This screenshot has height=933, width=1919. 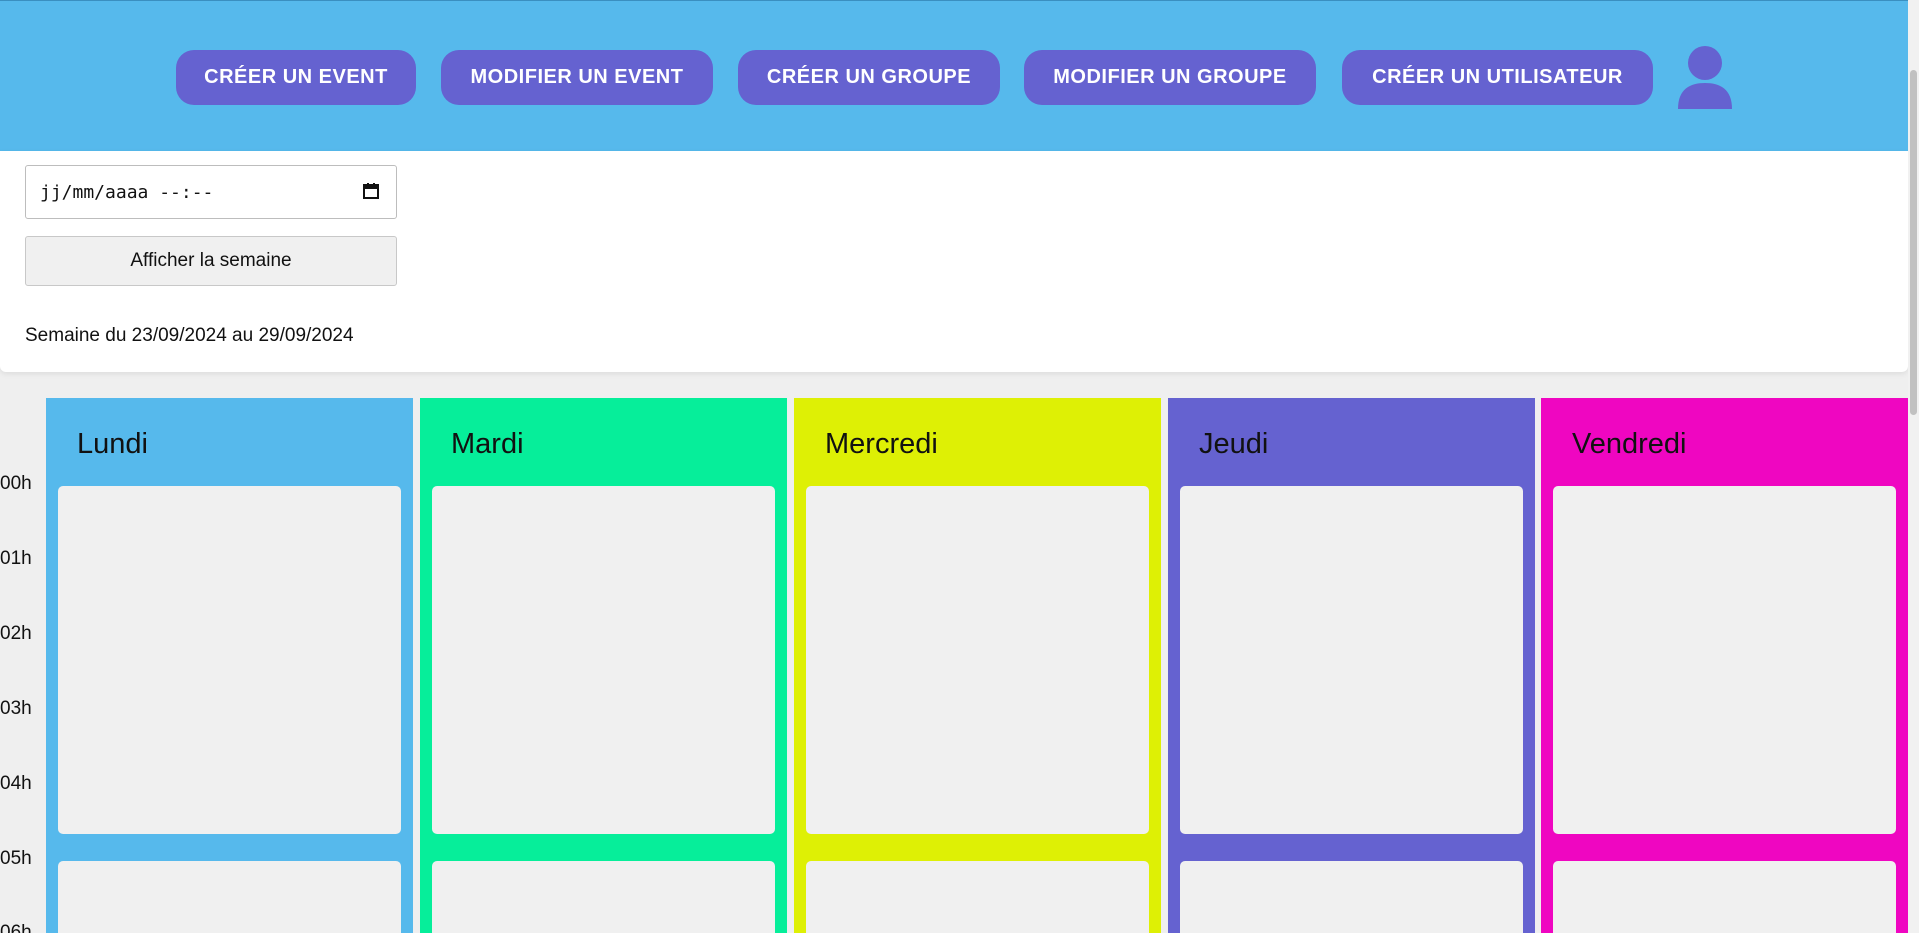 What do you see at coordinates (869, 77) in the screenshot?
I see `create-group-button: CRÉER UN GROUPE` at bounding box center [869, 77].